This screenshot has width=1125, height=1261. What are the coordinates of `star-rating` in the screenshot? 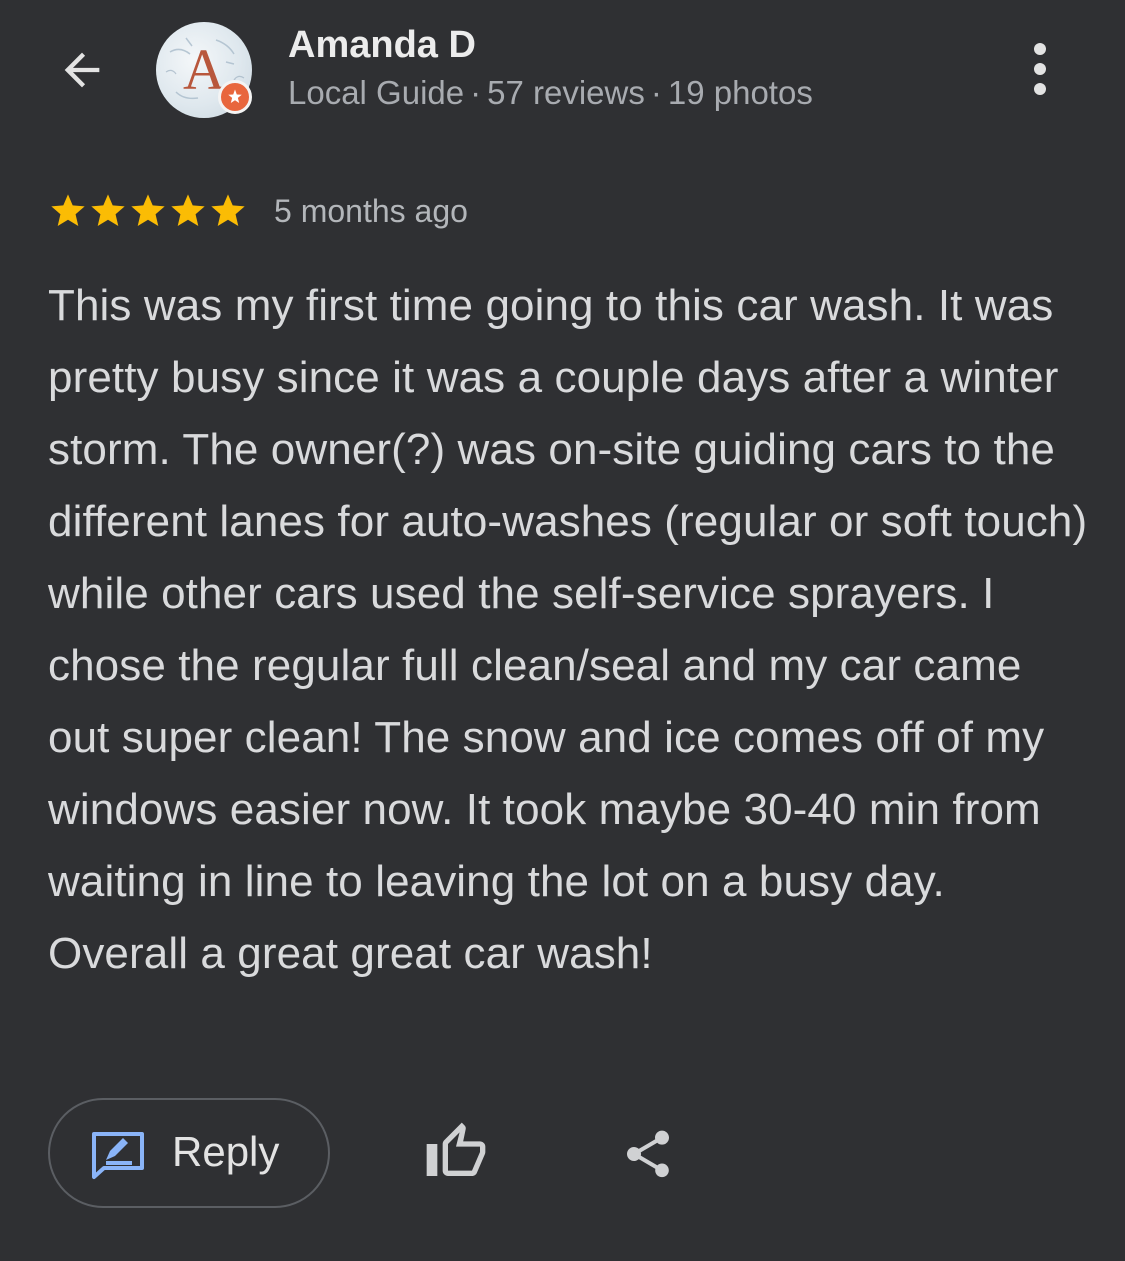 It's located at (148, 211).